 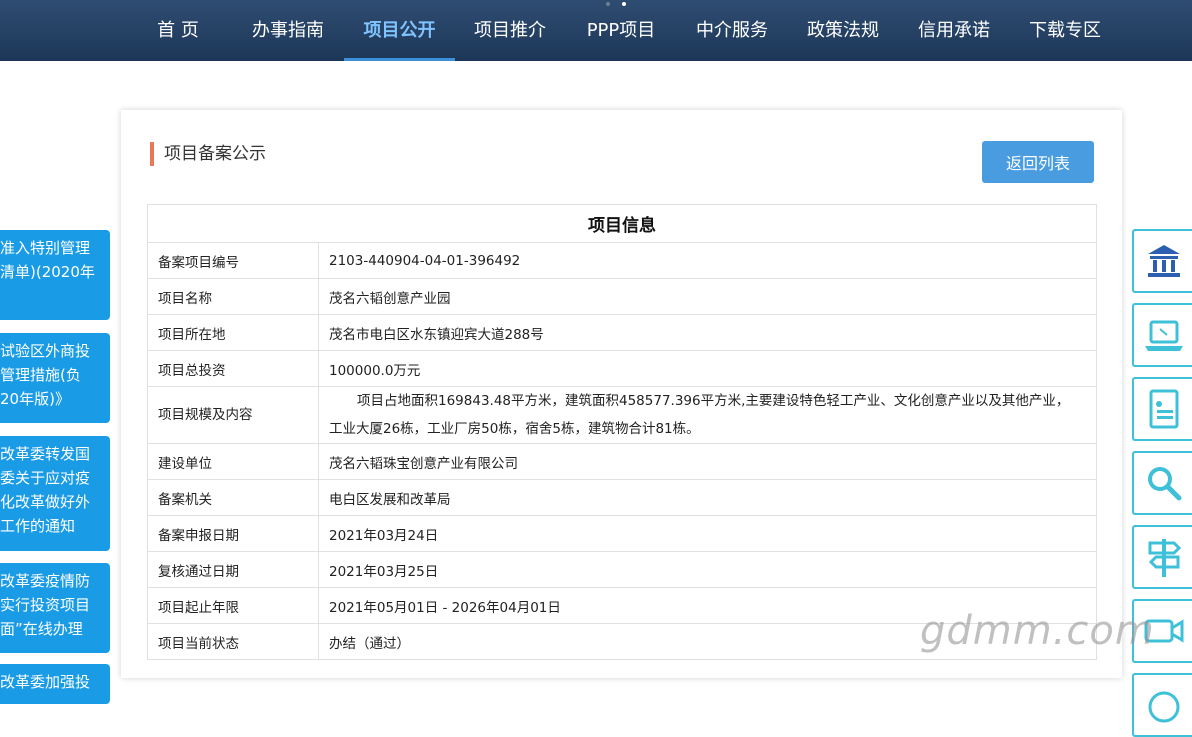 I want to click on side-card-line: 清单)(2020年, so click(x=47, y=272).